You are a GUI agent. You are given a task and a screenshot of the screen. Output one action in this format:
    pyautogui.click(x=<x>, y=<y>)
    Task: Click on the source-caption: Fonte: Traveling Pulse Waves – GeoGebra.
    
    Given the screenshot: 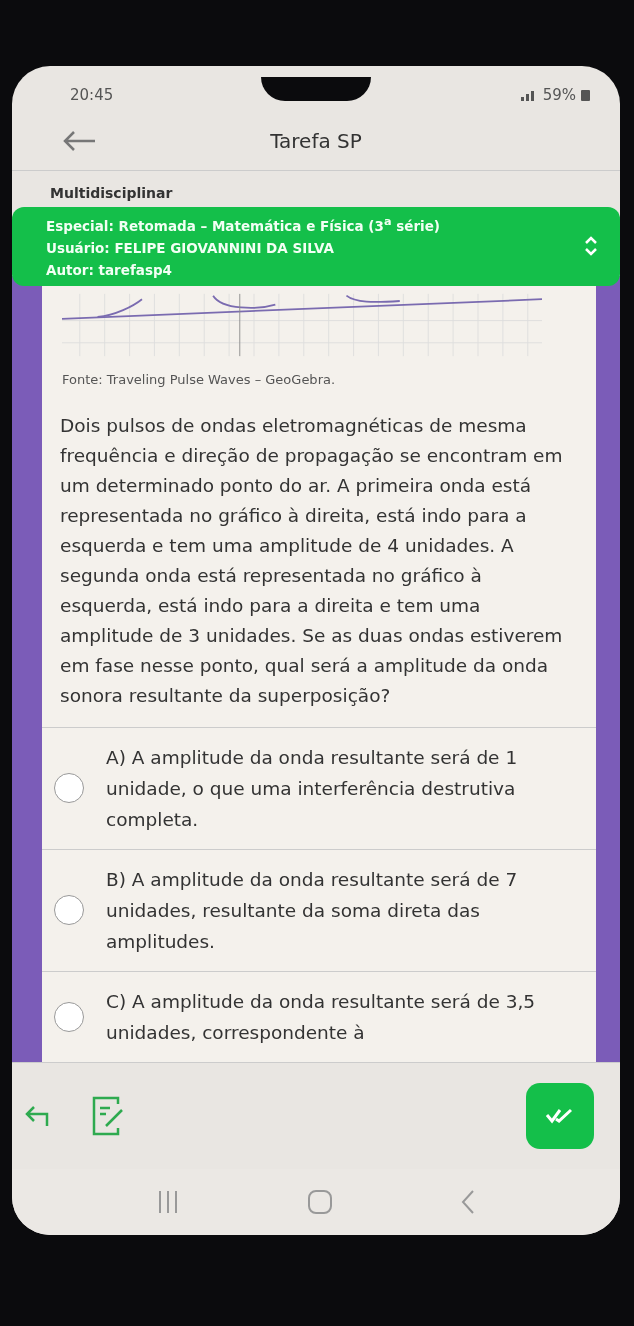 What is the action you would take?
    pyautogui.click(x=199, y=379)
    